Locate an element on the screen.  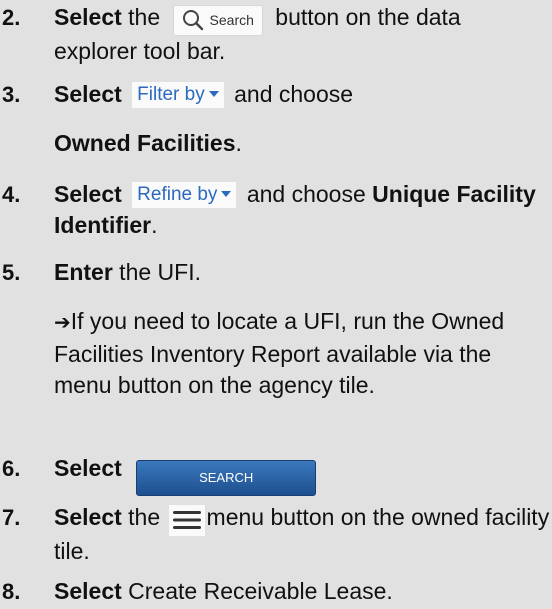
refine-by-label: Refine by is located at coordinates (177, 194).